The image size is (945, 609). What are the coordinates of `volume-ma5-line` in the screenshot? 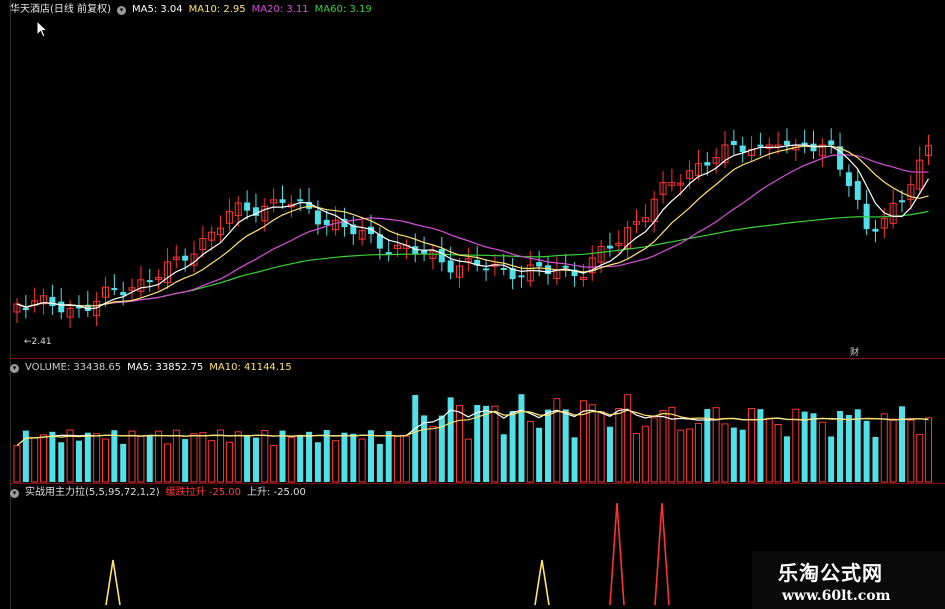 It's located at (472, 427).